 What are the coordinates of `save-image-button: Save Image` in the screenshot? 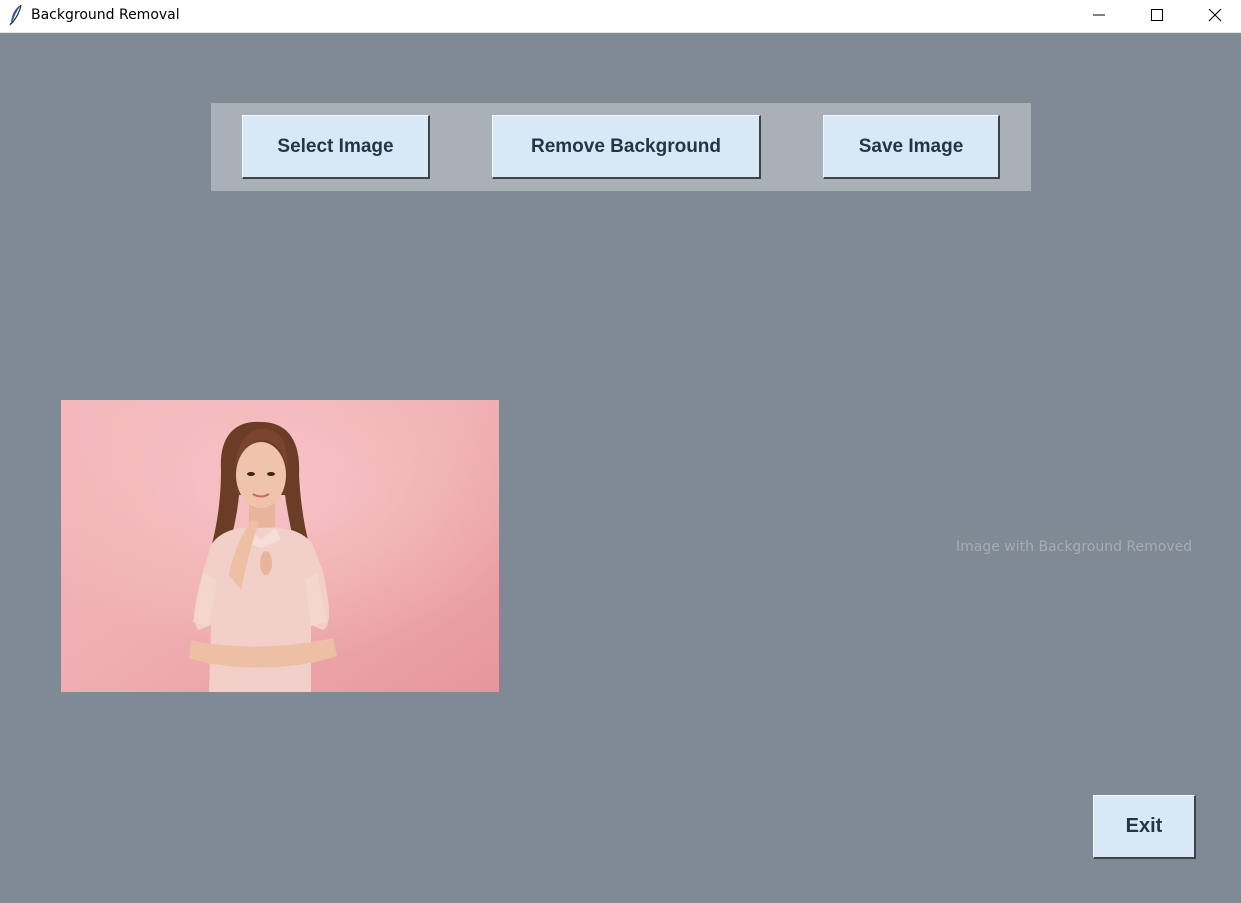 It's located at (911, 147).